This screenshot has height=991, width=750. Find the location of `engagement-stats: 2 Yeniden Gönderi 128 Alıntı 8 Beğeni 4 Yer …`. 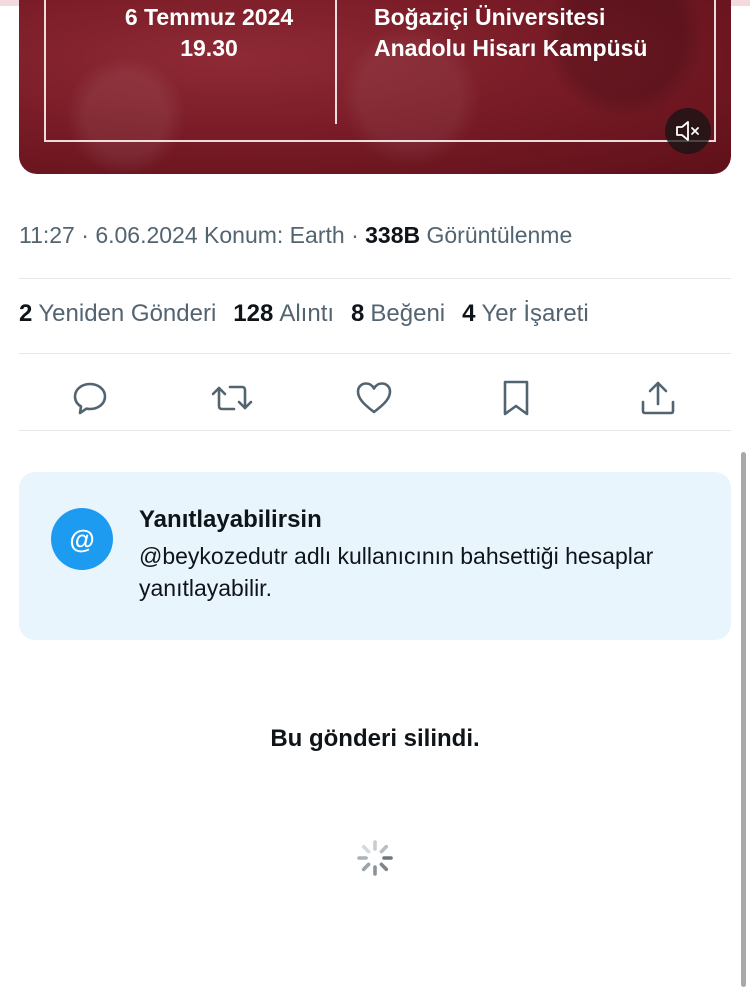

engagement-stats: 2 Yeniden Gönderi 128 Alıntı 8 Beğeni 4 Yer … is located at coordinates (312, 314).